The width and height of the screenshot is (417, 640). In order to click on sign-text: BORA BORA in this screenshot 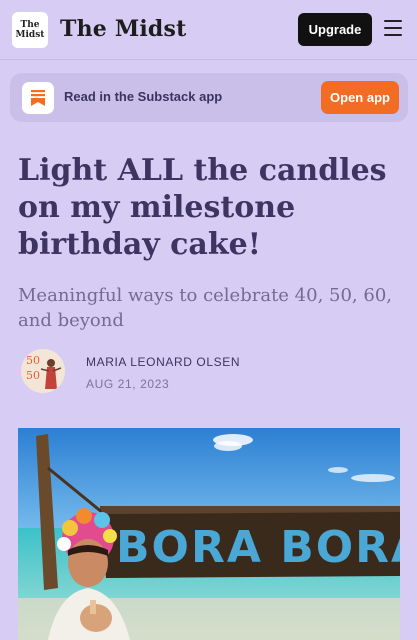, I will do `click(258, 547)`.